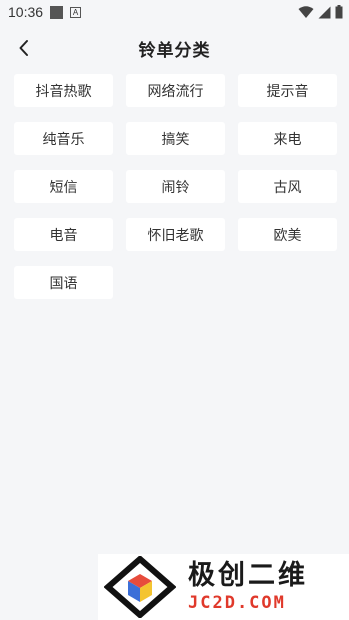 Image resolution: width=349 pixels, height=620 pixels. What do you see at coordinates (140, 587) in the screenshot?
I see `brand-cube-logo` at bounding box center [140, 587].